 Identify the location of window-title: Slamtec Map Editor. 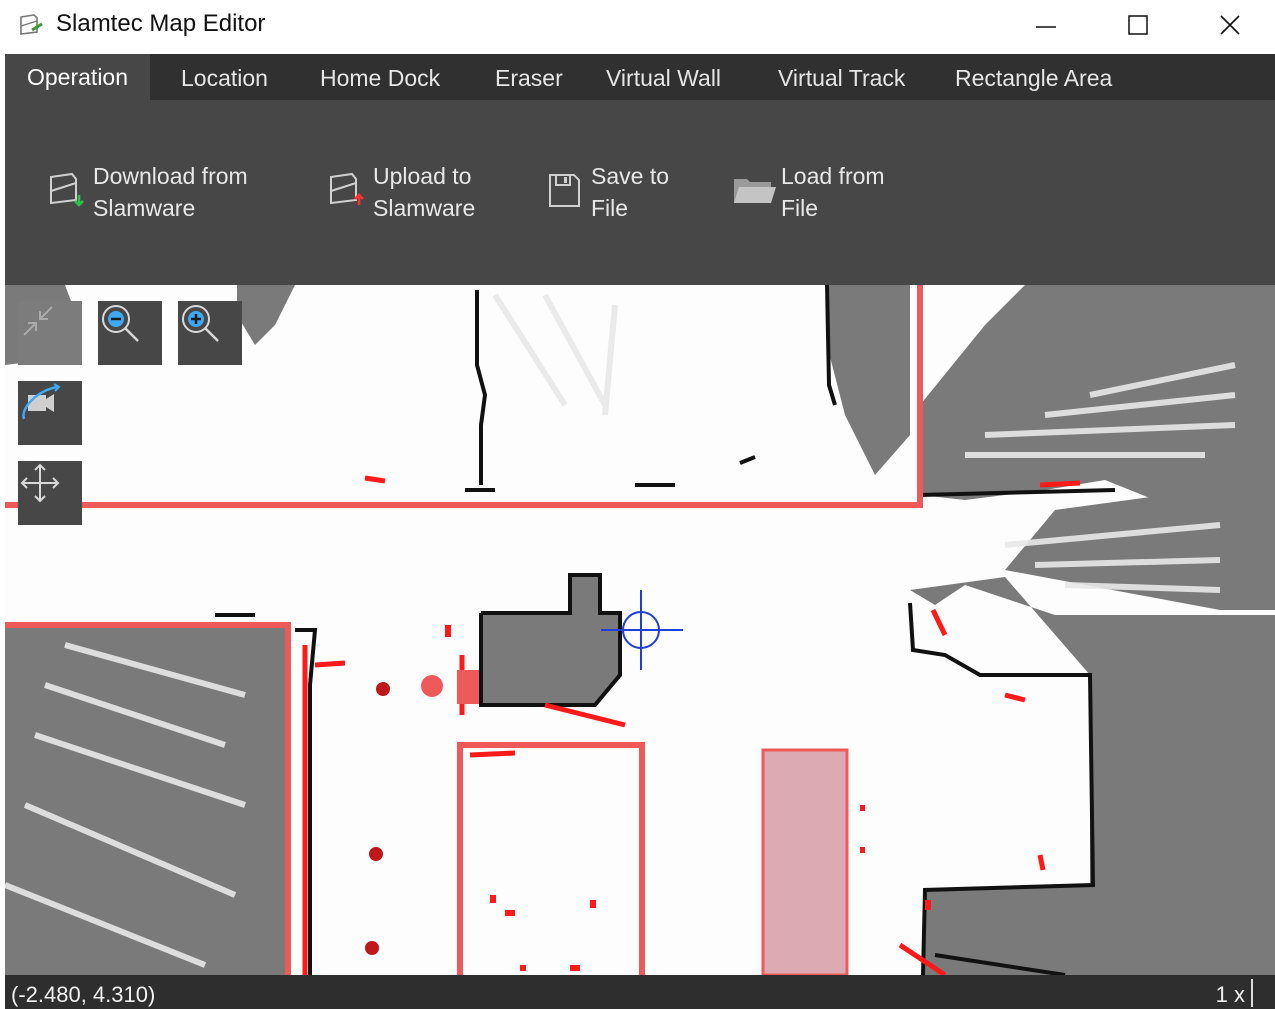
(161, 23).